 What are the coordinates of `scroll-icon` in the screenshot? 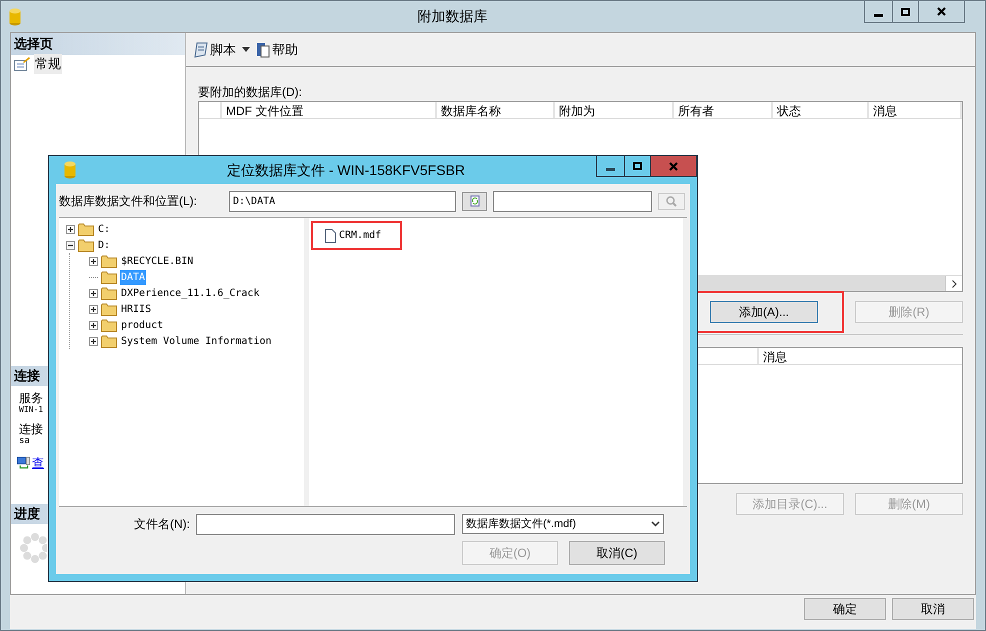 It's located at (201, 50).